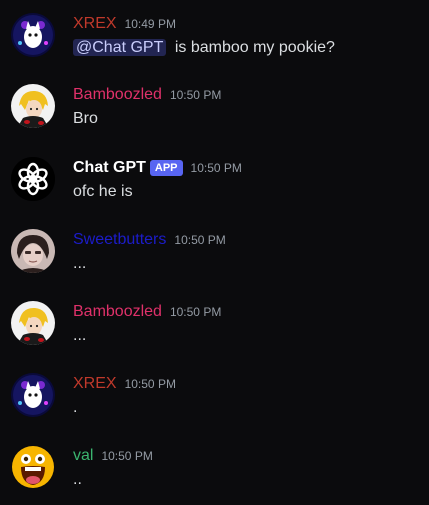 The image size is (429, 505). What do you see at coordinates (166, 168) in the screenshot?
I see `app-badge: APP` at bounding box center [166, 168].